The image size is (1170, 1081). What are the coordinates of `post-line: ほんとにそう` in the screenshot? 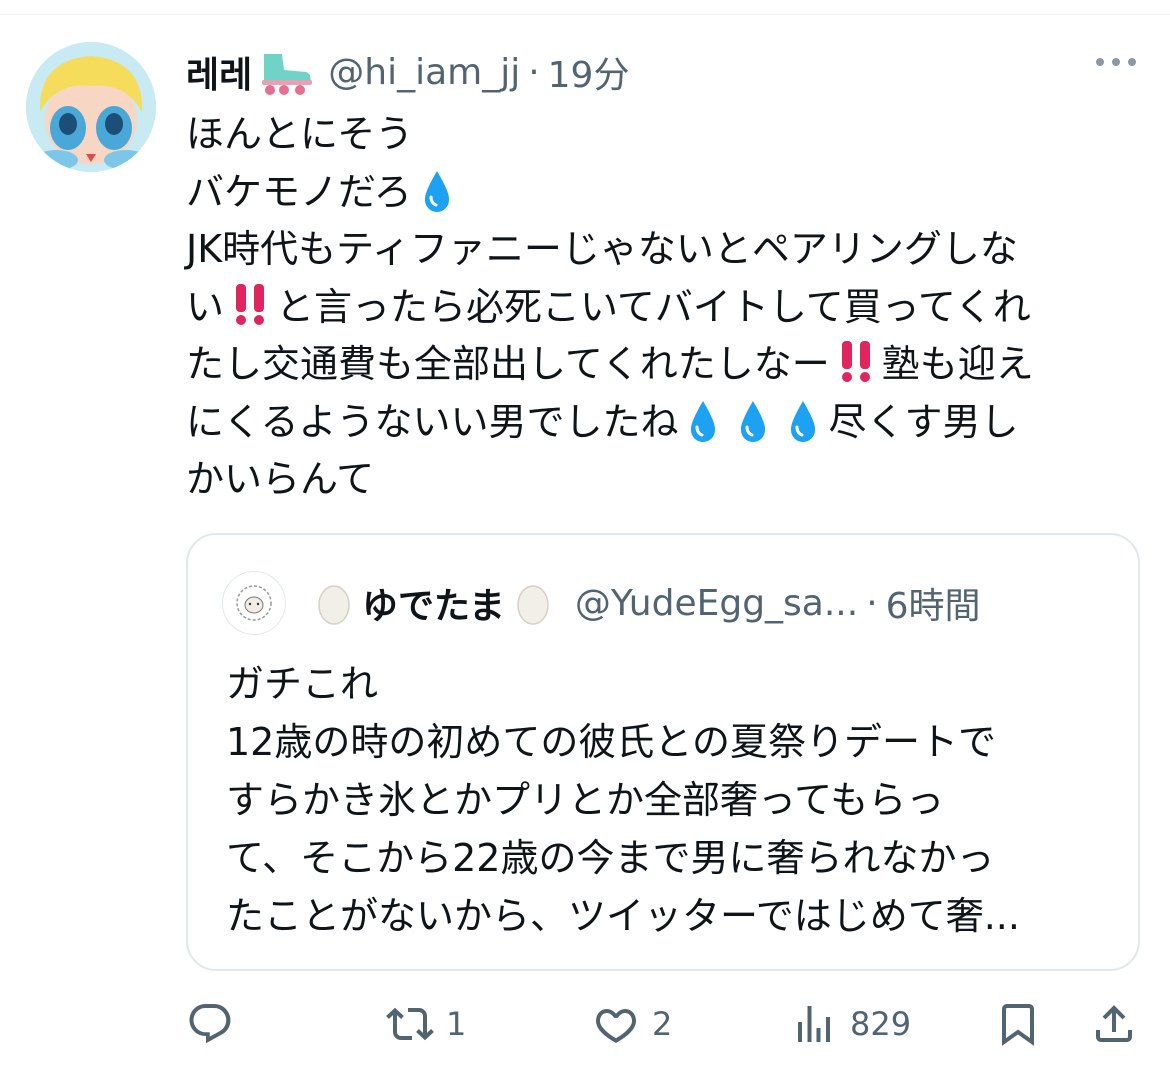 It's located at (300, 134).